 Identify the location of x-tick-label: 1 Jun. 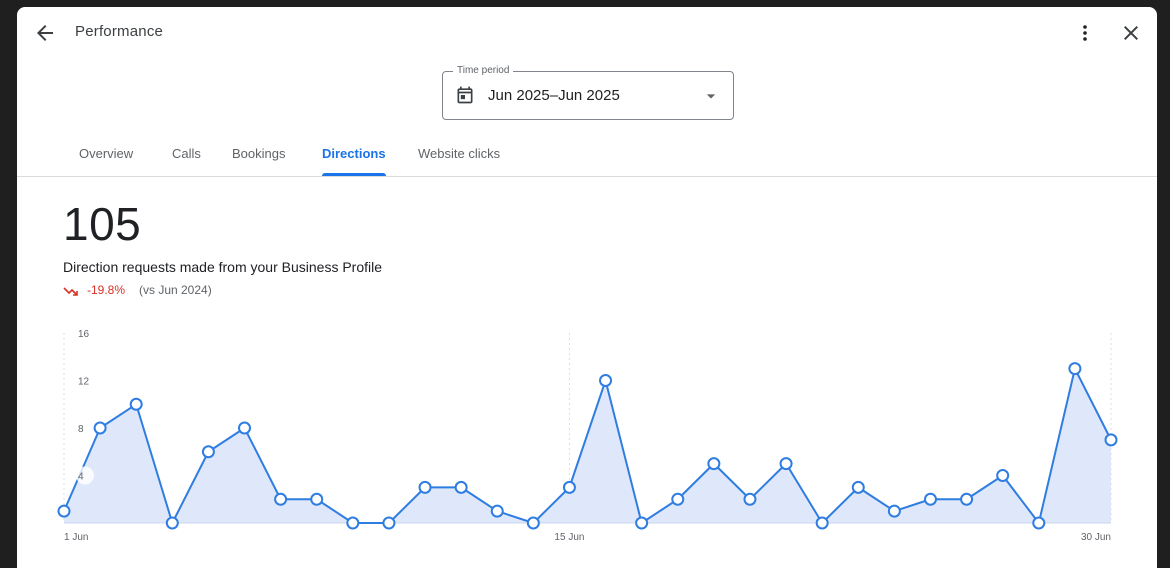
(76, 537).